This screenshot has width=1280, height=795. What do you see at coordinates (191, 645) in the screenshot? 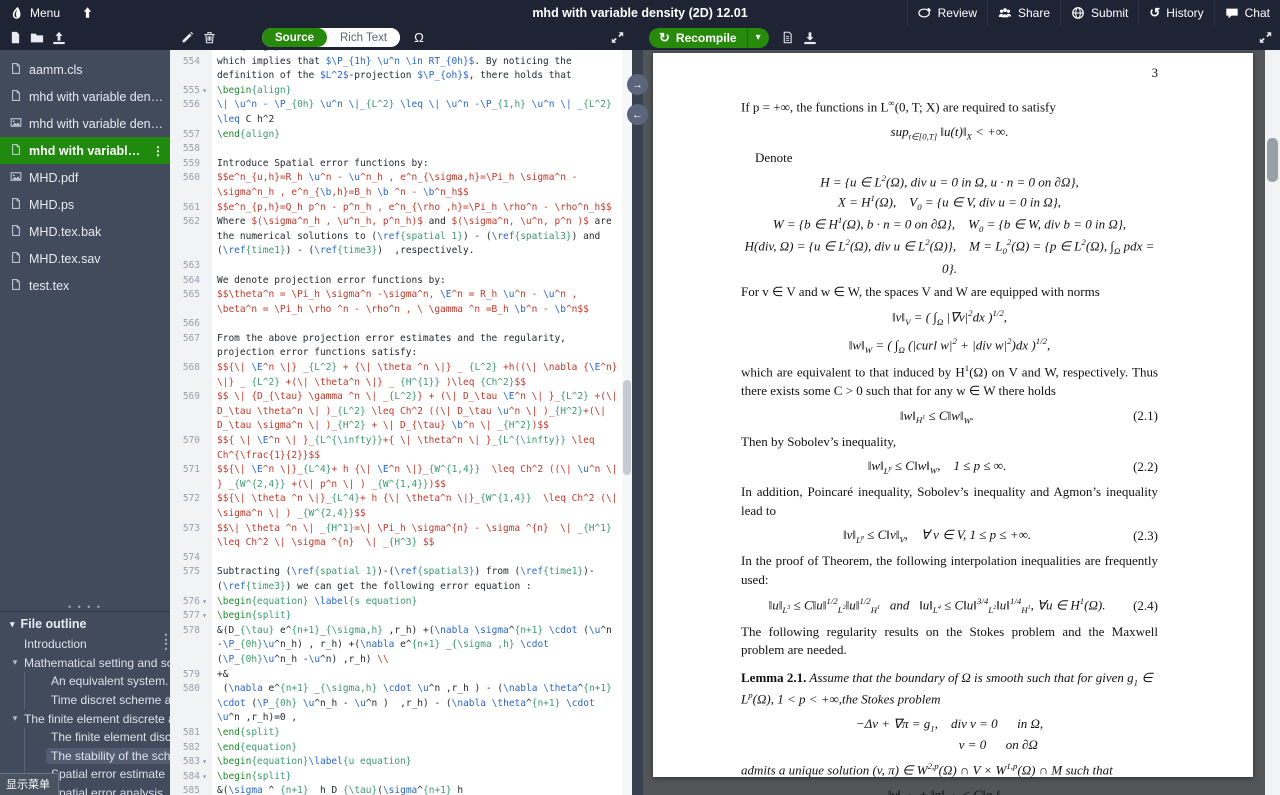
I see `line-gutter: 578` at bounding box center [191, 645].